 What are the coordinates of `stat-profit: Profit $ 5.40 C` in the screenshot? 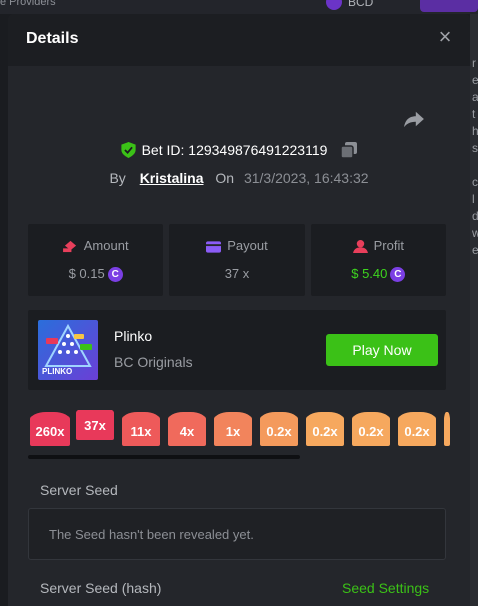 It's located at (378, 260).